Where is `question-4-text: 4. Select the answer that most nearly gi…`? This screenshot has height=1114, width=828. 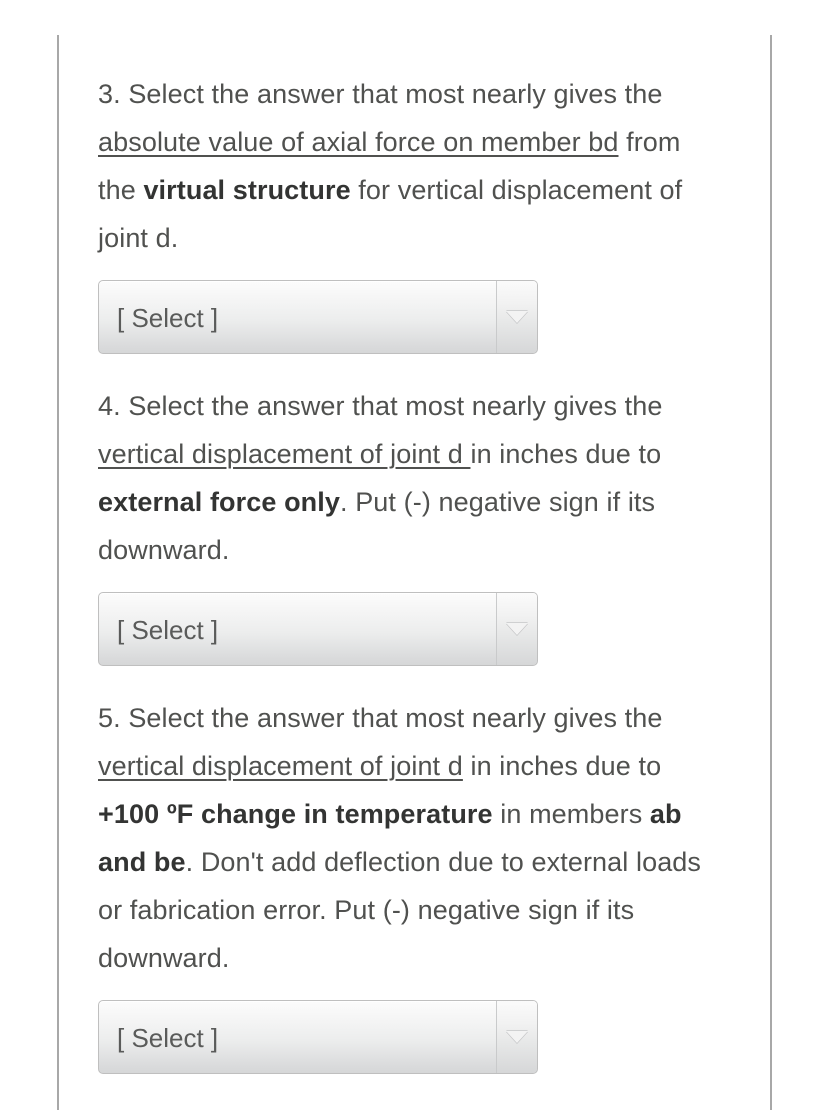
question-4-text: 4. Select the answer that most nearly gi… is located at coordinates (410, 478).